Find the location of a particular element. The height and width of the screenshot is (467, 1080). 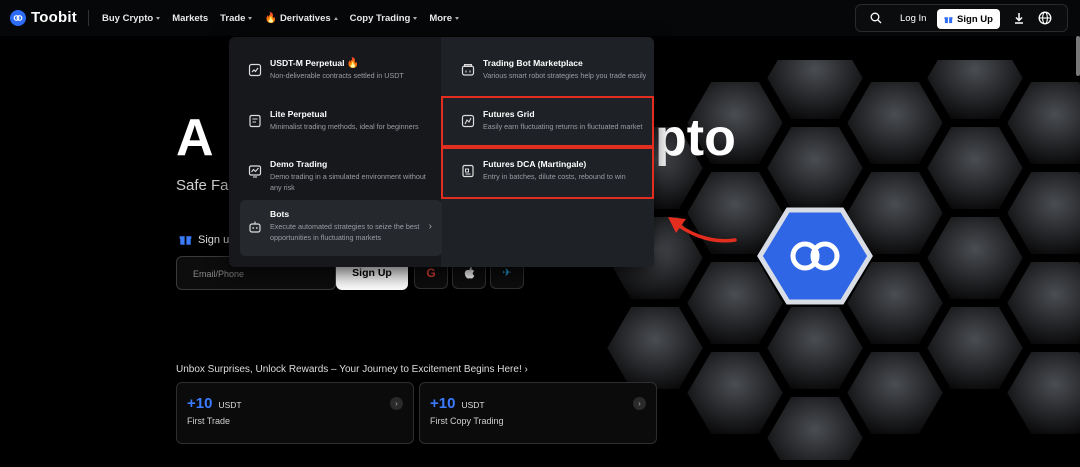

nav-derivatives: 🔥 Derivatives is located at coordinates (301, 18).